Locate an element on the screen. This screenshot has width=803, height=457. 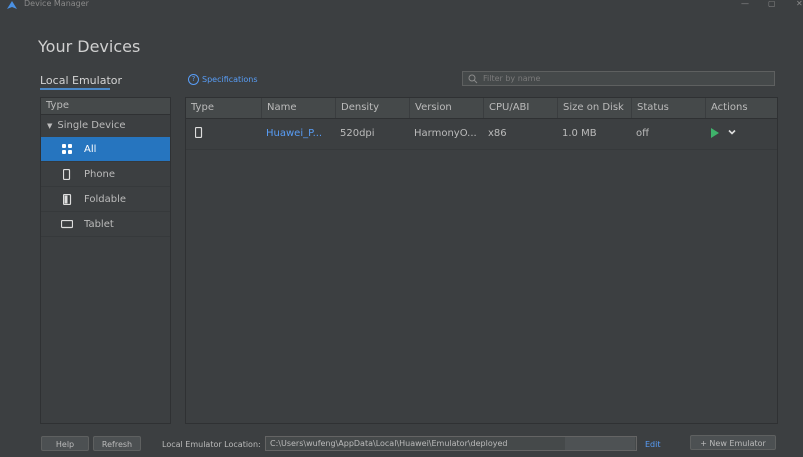
column-header-name: Name is located at coordinates (279, 108).